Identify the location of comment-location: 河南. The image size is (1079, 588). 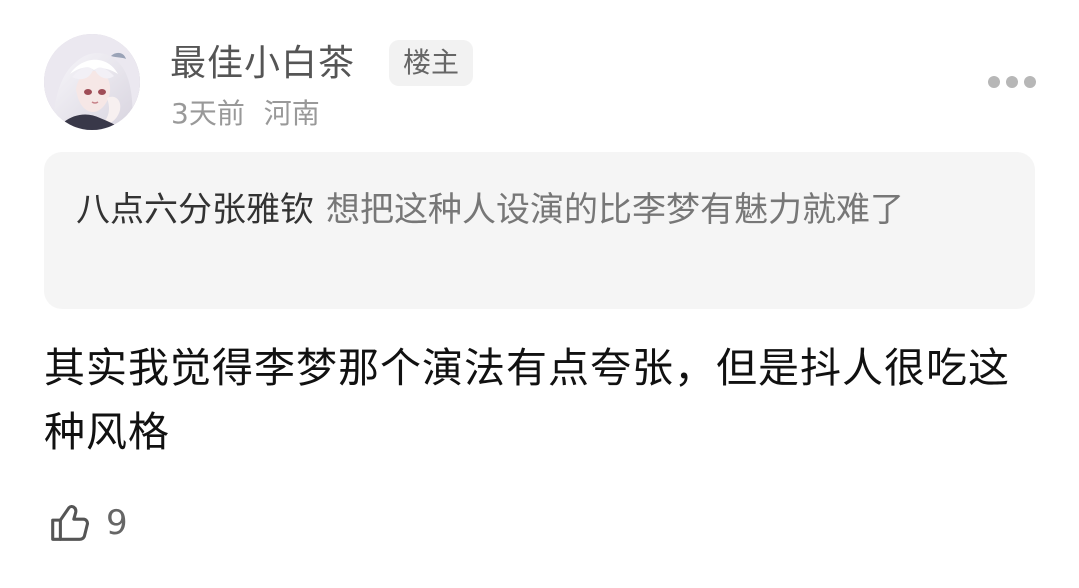
(291, 113).